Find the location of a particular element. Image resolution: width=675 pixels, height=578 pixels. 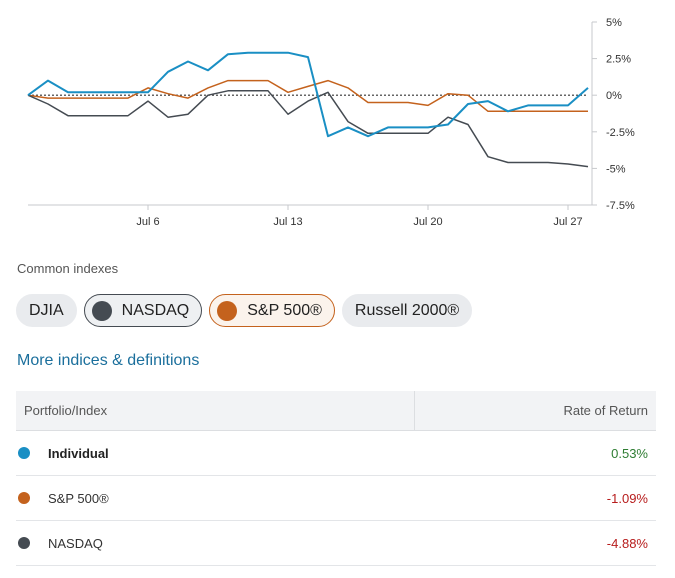

x-tick-label: Jul 27 is located at coordinates (567, 222).